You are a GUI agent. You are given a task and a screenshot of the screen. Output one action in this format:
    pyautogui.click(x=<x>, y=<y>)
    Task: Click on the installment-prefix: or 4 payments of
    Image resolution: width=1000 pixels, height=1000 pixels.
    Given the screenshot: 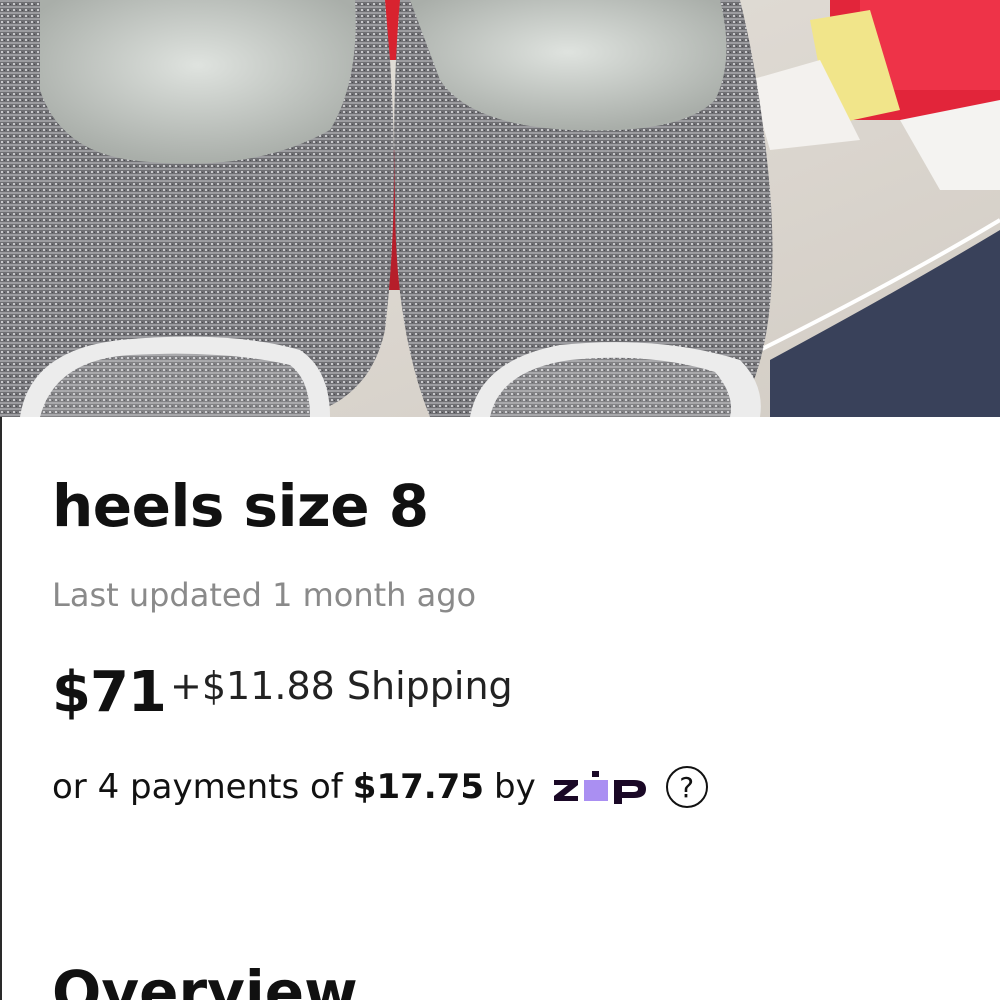 What is the action you would take?
    pyautogui.click(x=197, y=787)
    